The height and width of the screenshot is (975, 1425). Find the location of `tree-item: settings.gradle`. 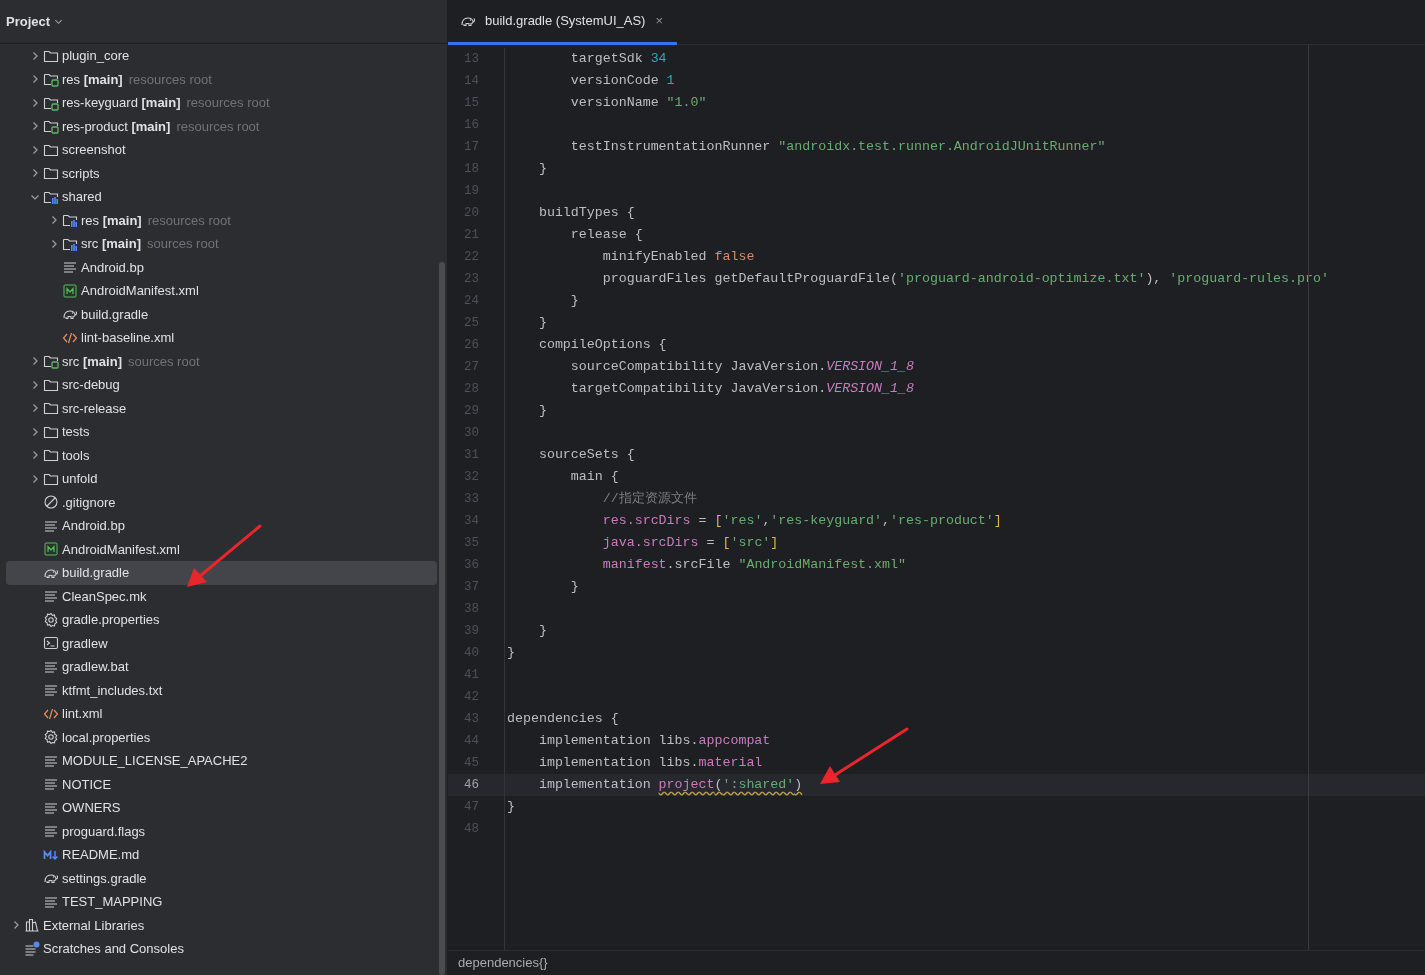

tree-item: settings.gradle is located at coordinates (221, 878).